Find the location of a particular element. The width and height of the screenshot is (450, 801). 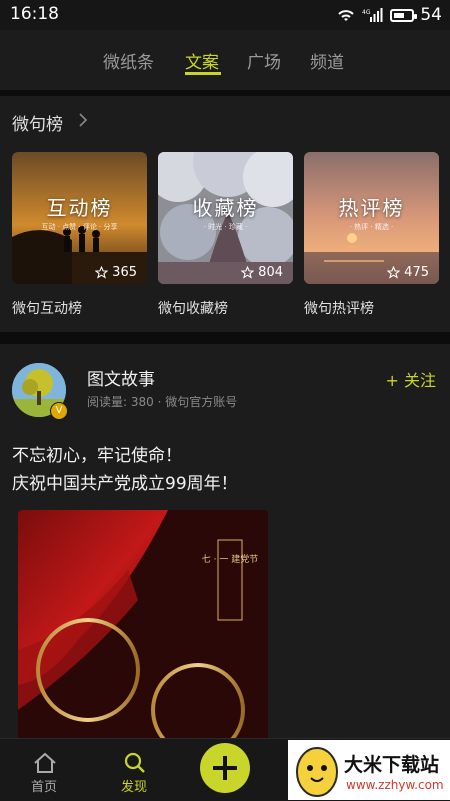

status-time: 16:18 is located at coordinates (34, 14).